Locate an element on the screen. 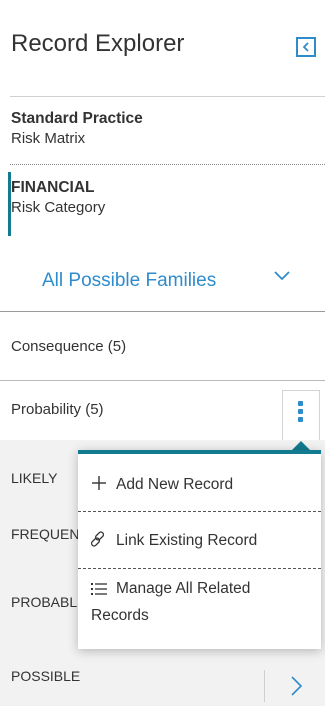  chevron-left-icon is located at coordinates (305, 47).